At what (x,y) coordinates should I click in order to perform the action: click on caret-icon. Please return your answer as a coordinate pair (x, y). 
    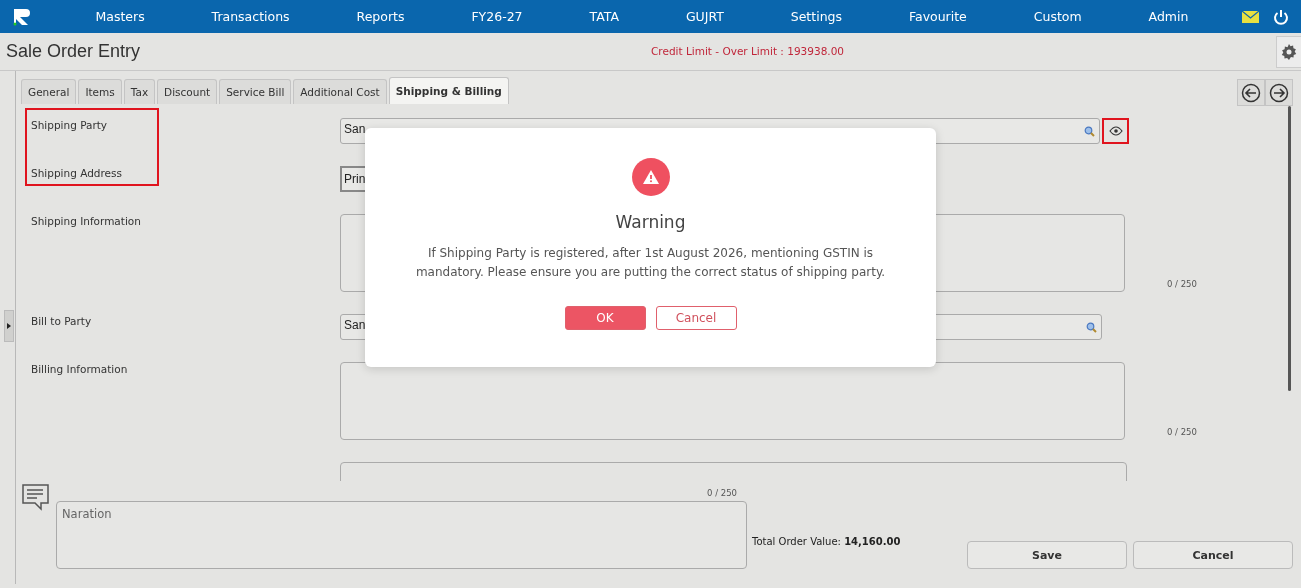
    Looking at the image, I should click on (9, 326).